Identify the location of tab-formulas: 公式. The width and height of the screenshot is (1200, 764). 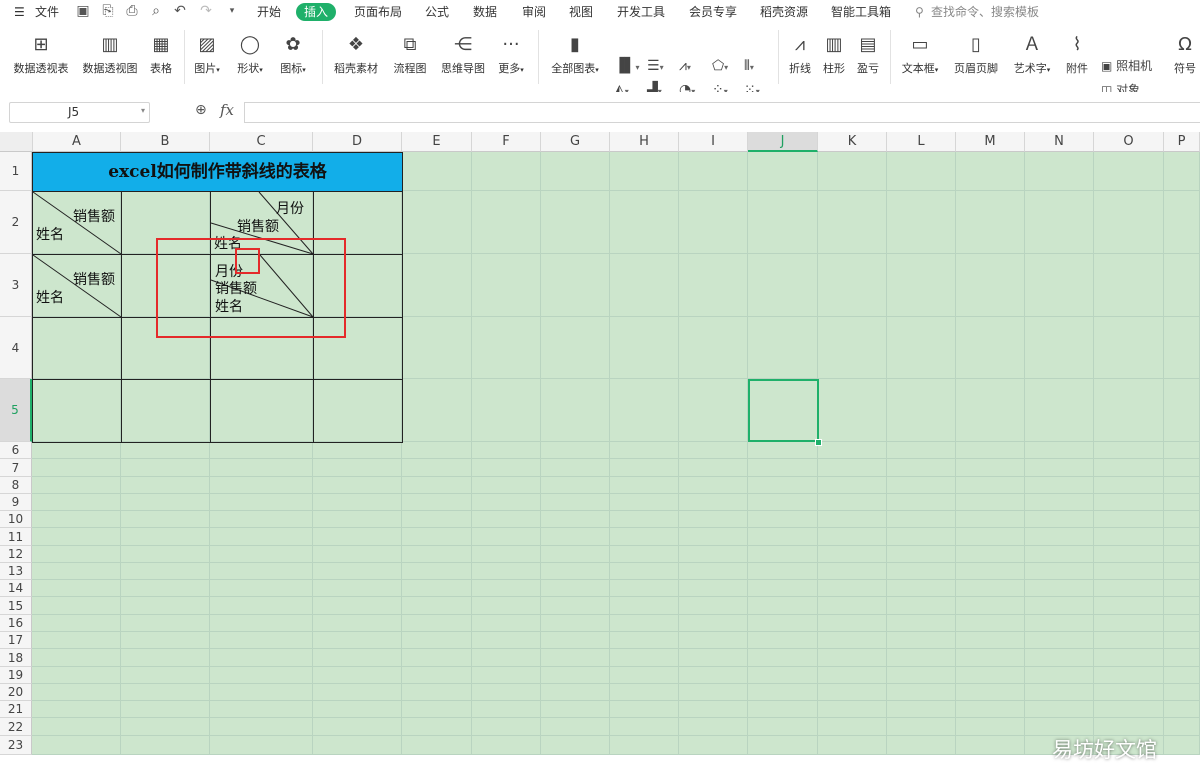
(437, 12).